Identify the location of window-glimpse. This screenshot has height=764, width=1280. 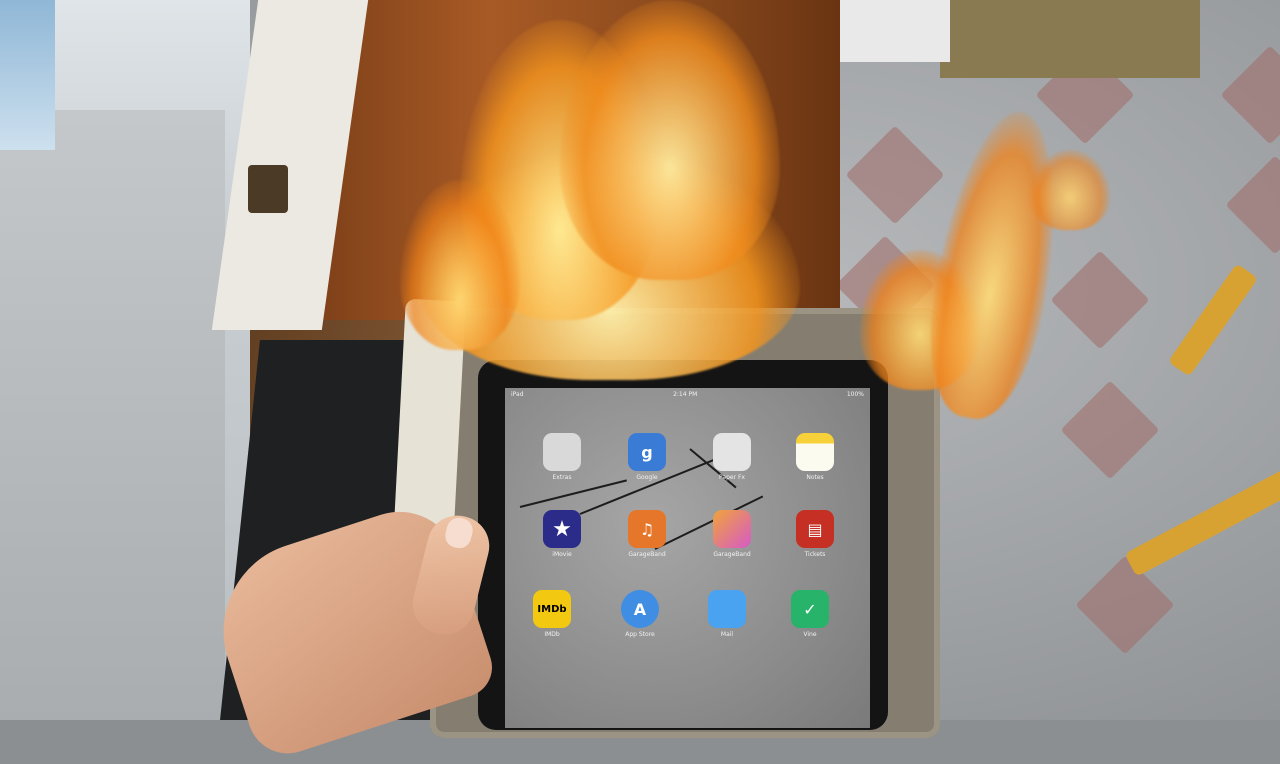
(27, 75).